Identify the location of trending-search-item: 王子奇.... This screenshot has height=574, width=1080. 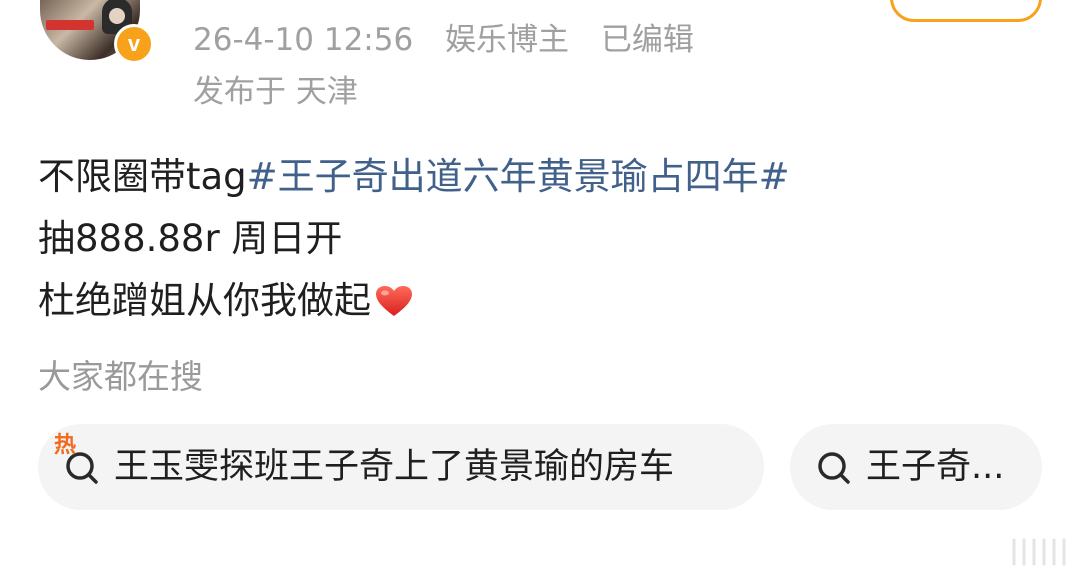
(916, 467).